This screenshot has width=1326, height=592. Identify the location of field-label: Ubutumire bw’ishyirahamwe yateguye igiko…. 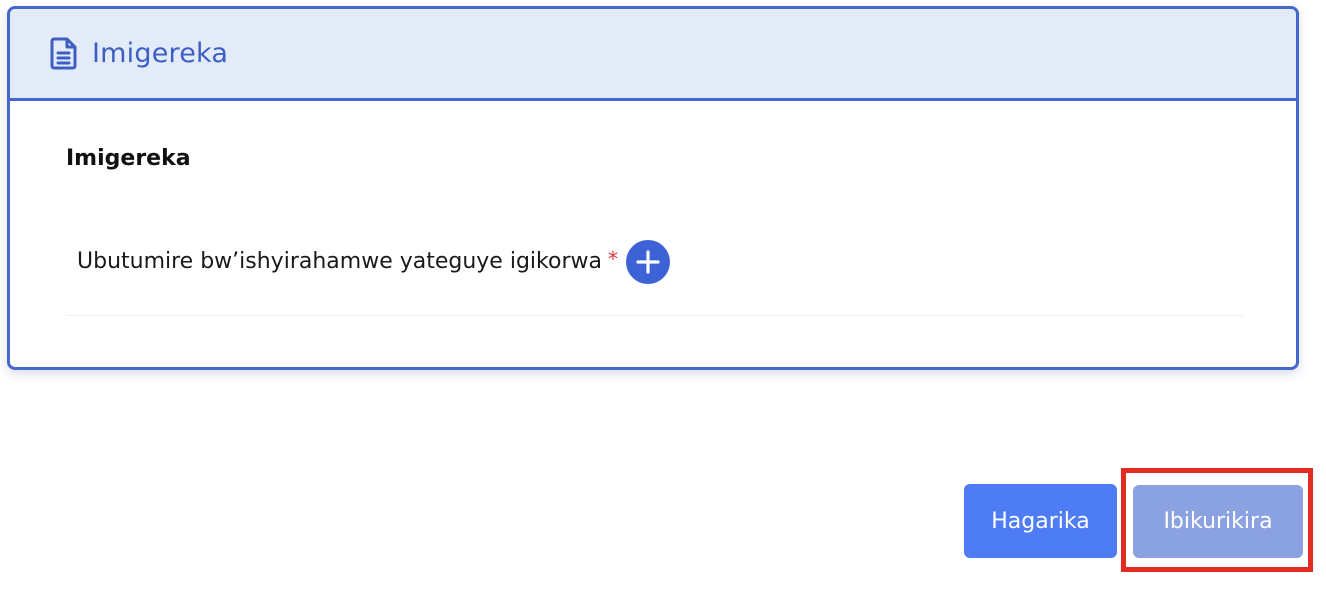
(339, 261).